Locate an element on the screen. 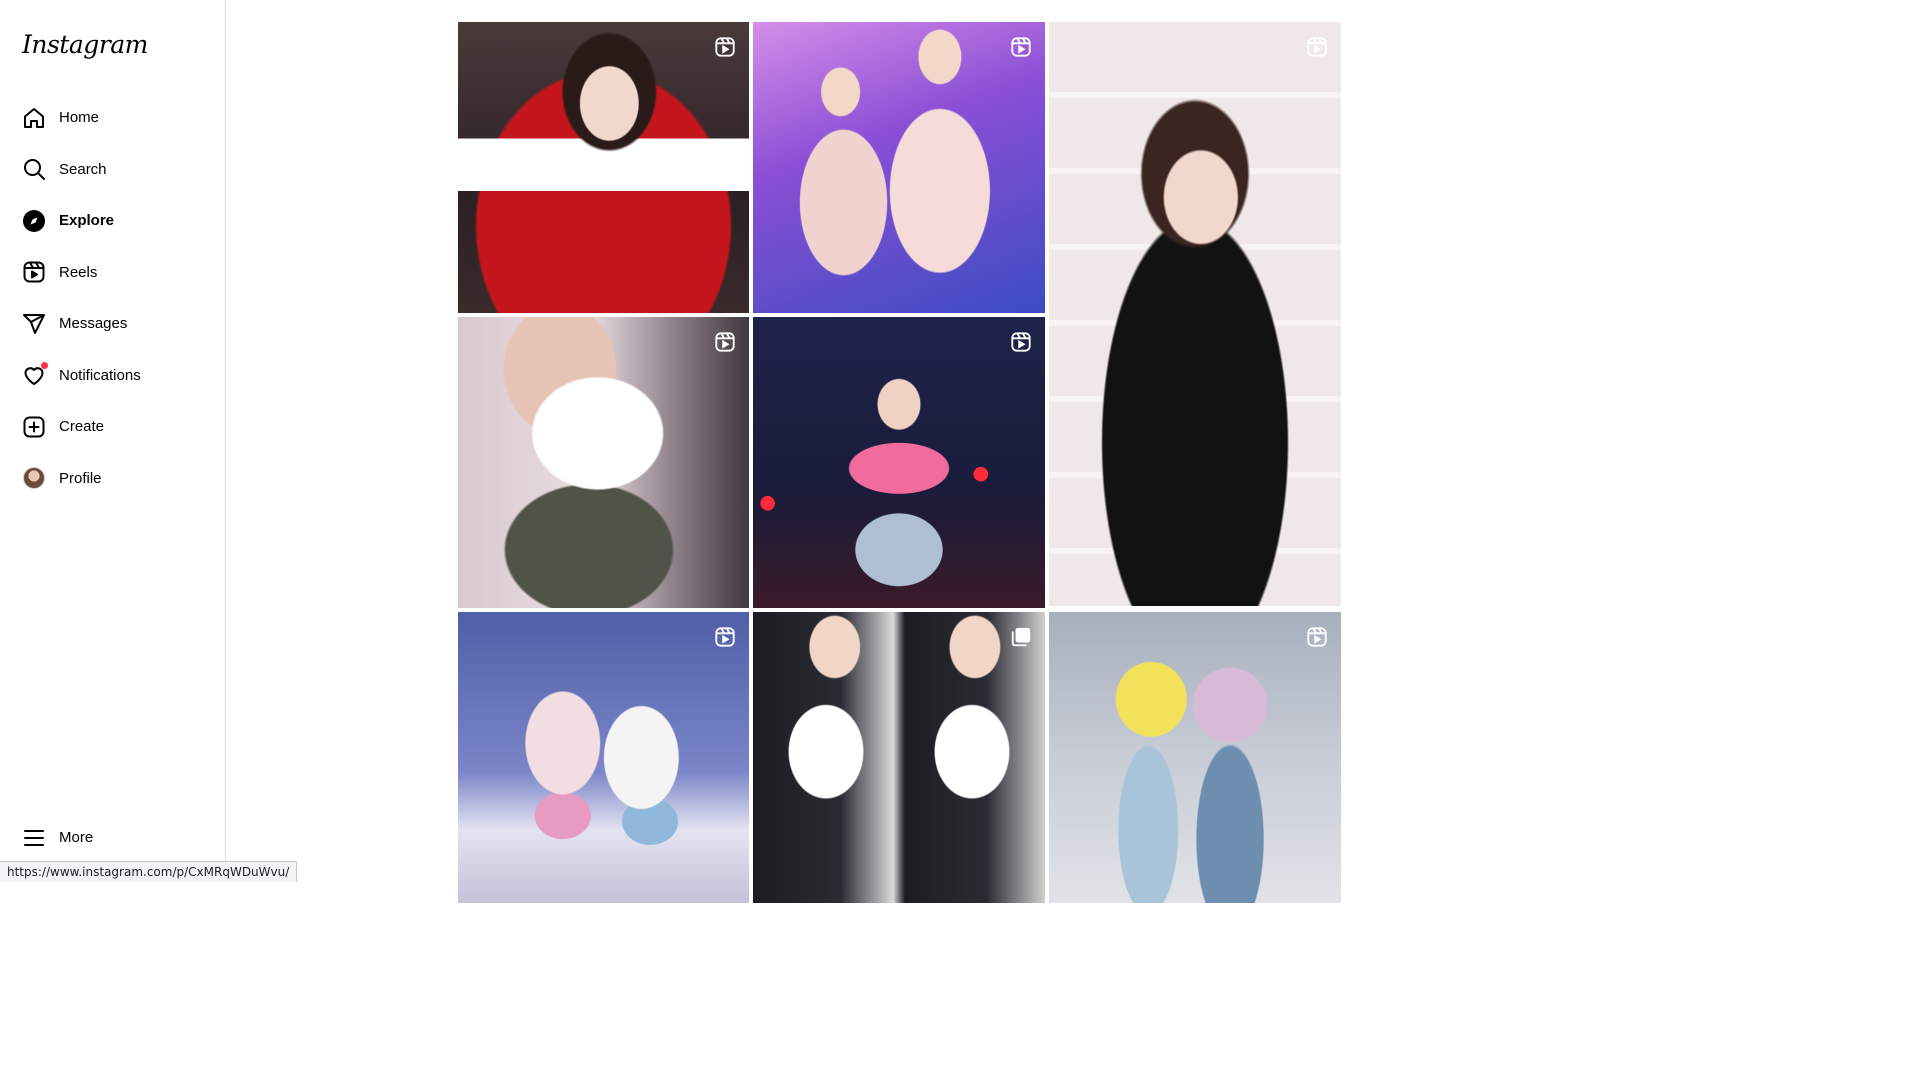 The width and height of the screenshot is (1920, 1080). hamburger-menu-icon is located at coordinates (34, 838).